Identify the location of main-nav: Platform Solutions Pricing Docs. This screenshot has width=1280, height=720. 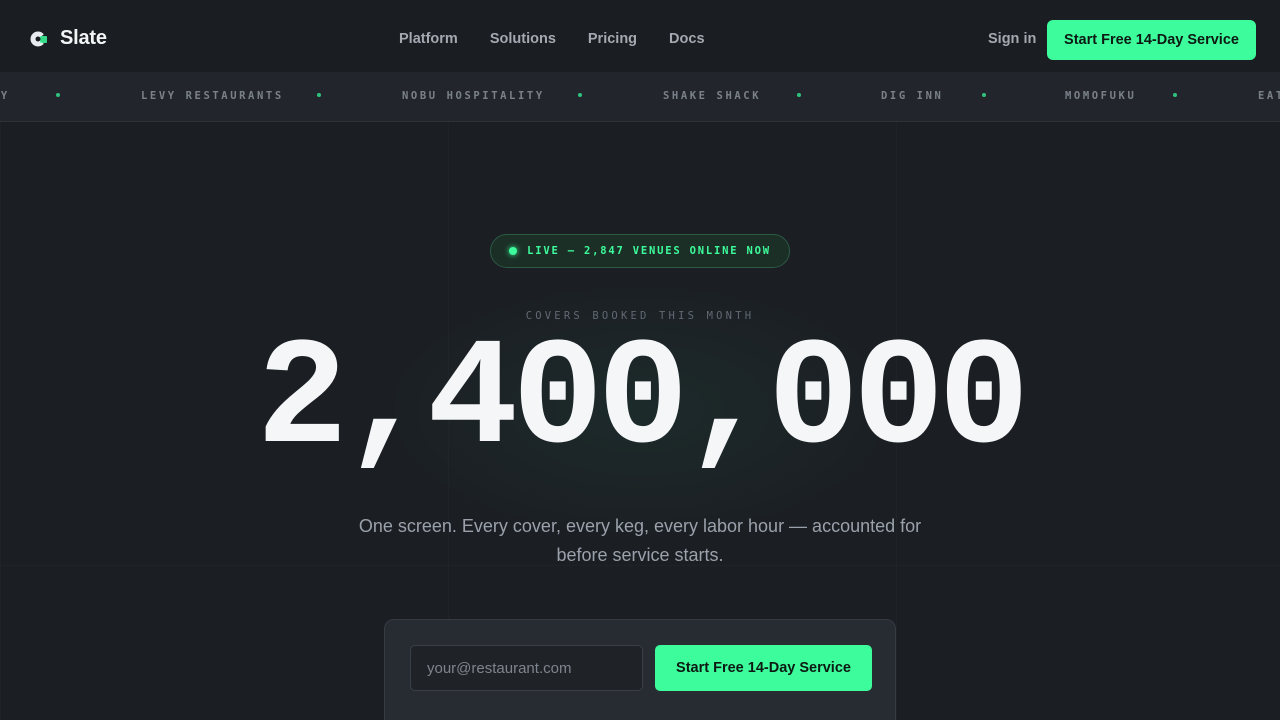
(552, 39).